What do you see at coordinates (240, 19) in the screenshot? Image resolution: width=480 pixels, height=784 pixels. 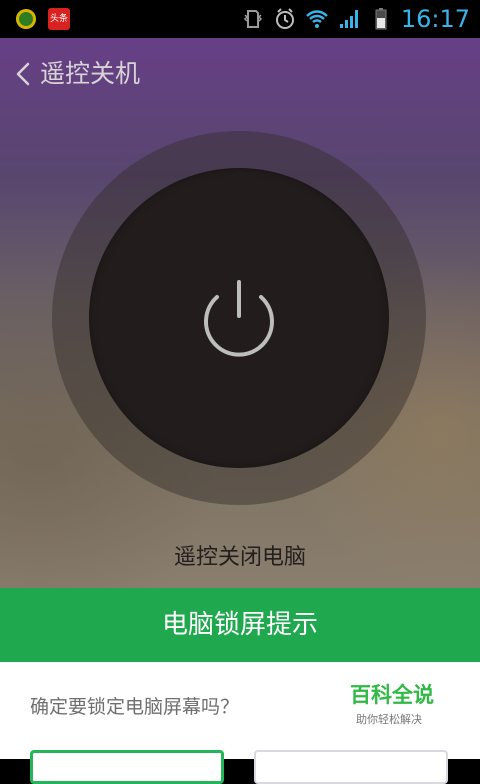 I see `status-bar: 头条 16:17` at bounding box center [240, 19].